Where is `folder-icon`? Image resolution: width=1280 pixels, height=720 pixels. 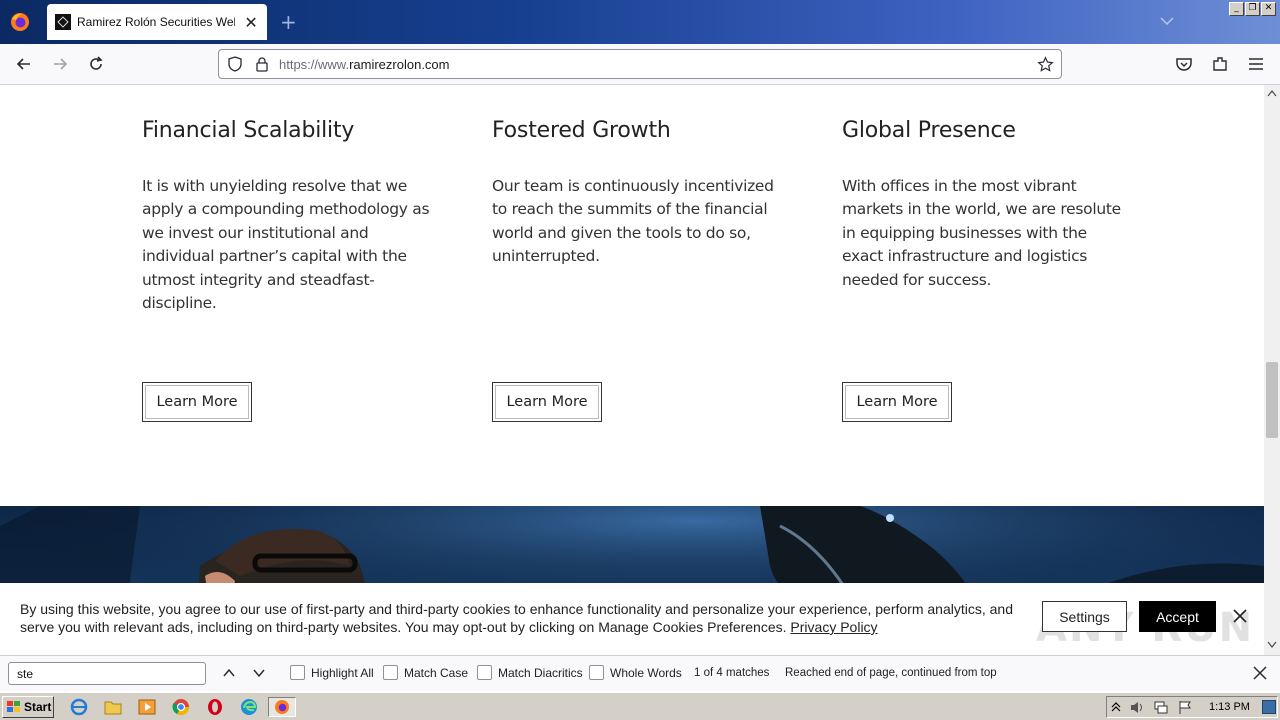 folder-icon is located at coordinates (113, 707).